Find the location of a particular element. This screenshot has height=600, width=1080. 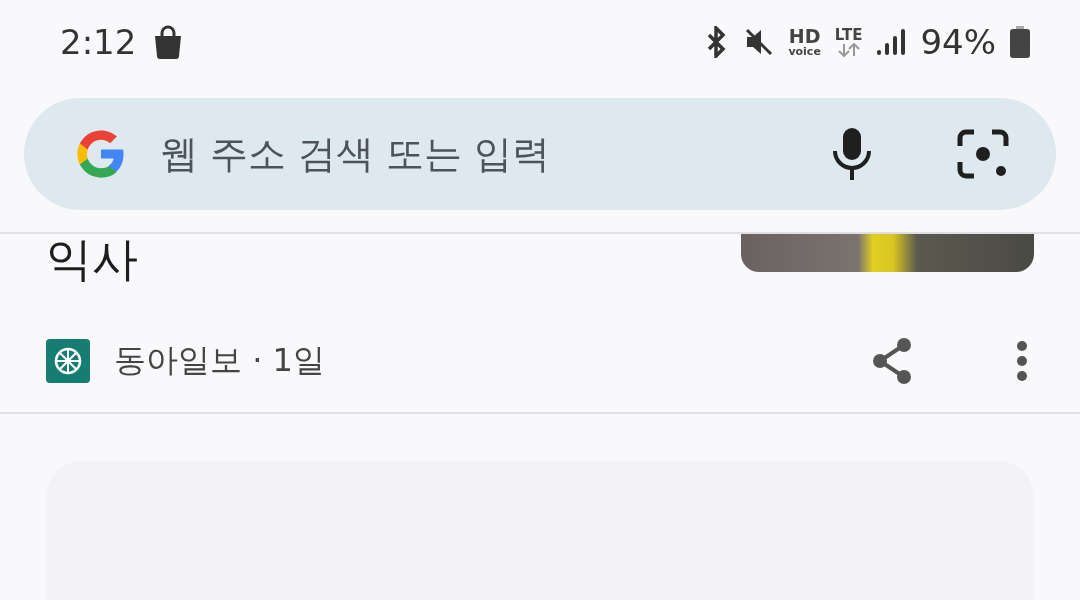

data-arrows-icon is located at coordinates (848, 49).